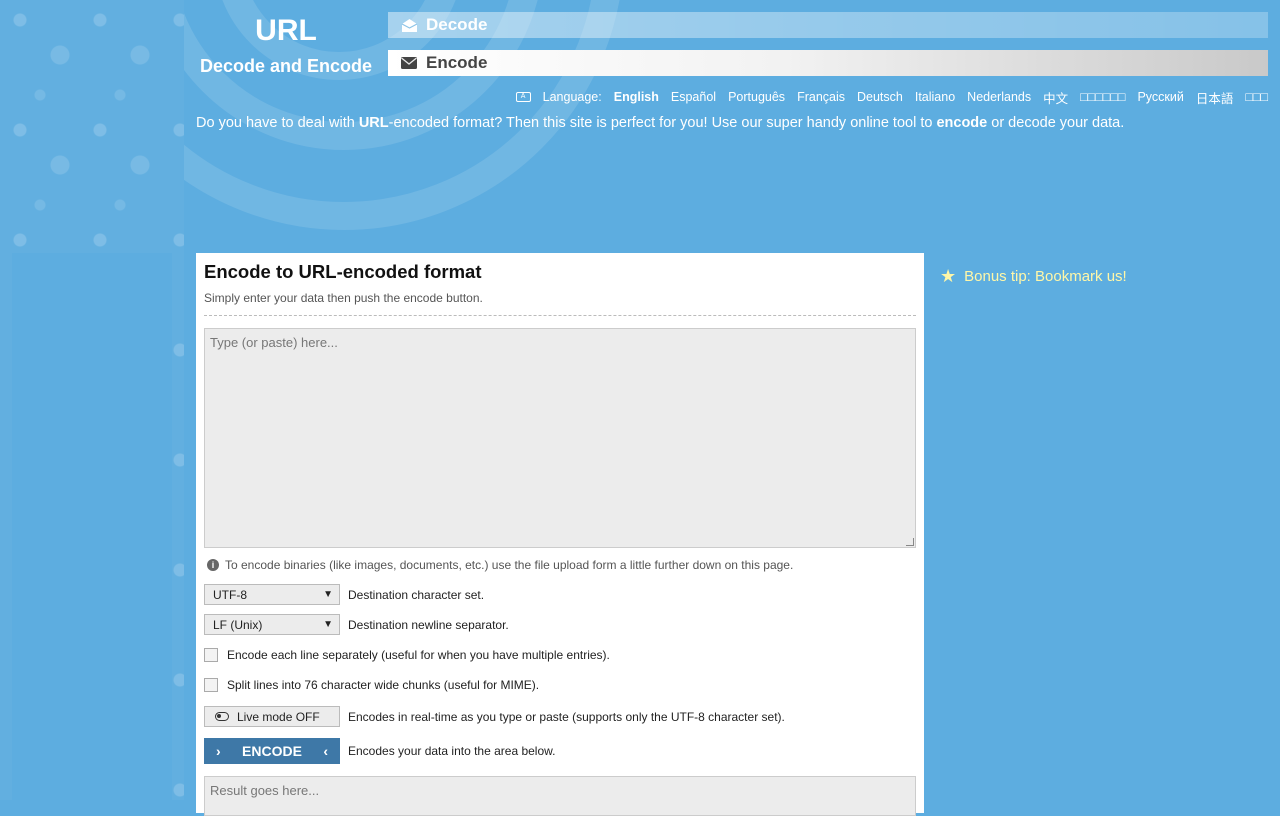 This screenshot has width=1280, height=816. I want to click on encode-nav-button: Encode, so click(828, 63).